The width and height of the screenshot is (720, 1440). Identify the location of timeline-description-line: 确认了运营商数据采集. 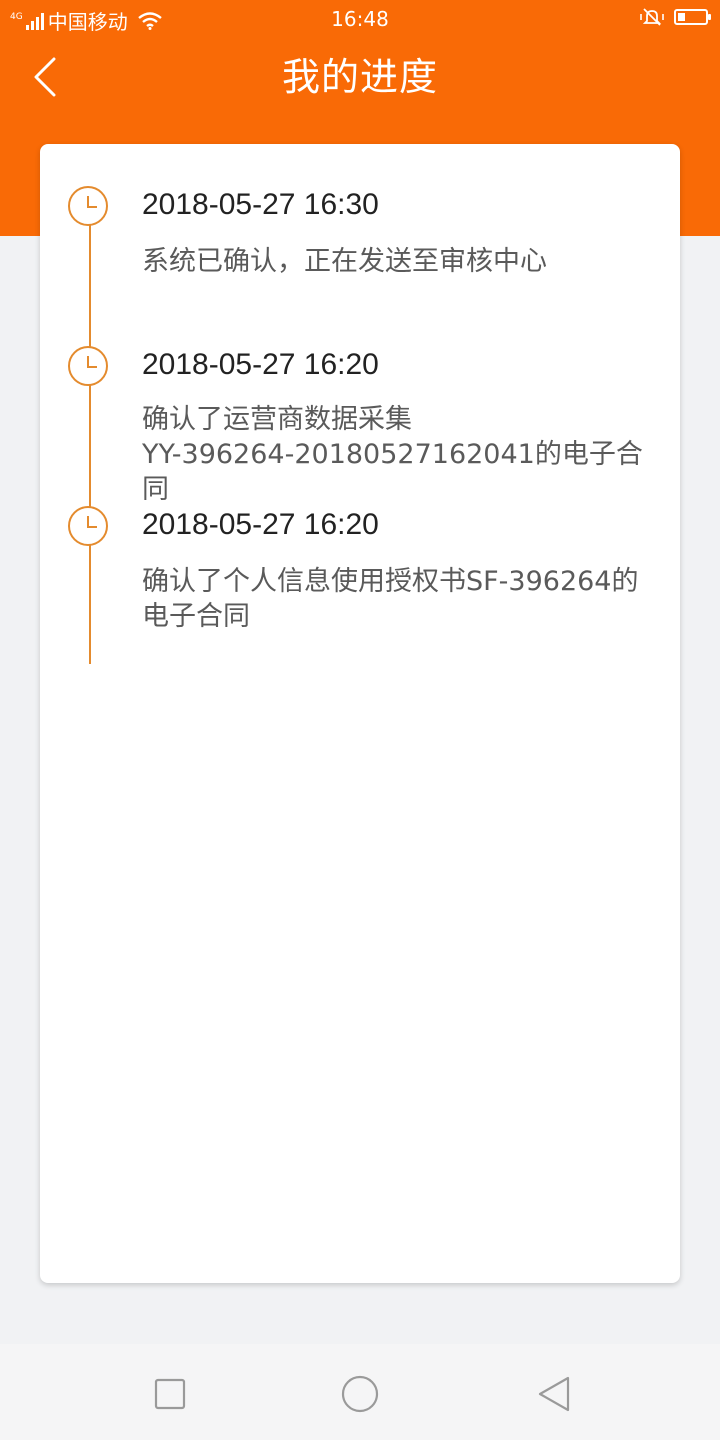
(277, 419).